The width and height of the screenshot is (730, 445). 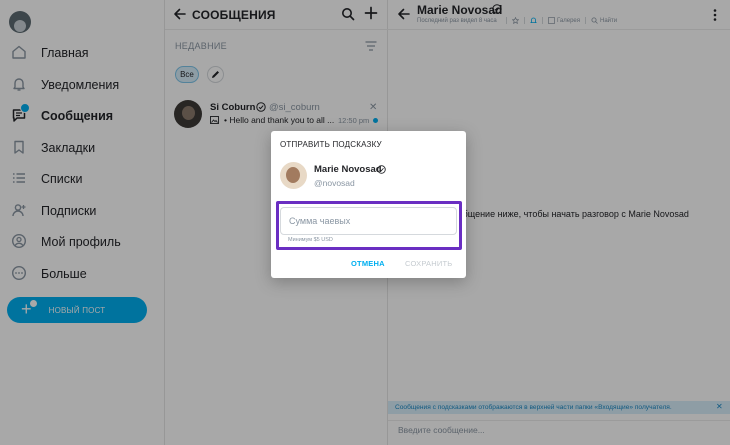 I want to click on save-button: СОХРАНИТЬ, so click(x=428, y=263).